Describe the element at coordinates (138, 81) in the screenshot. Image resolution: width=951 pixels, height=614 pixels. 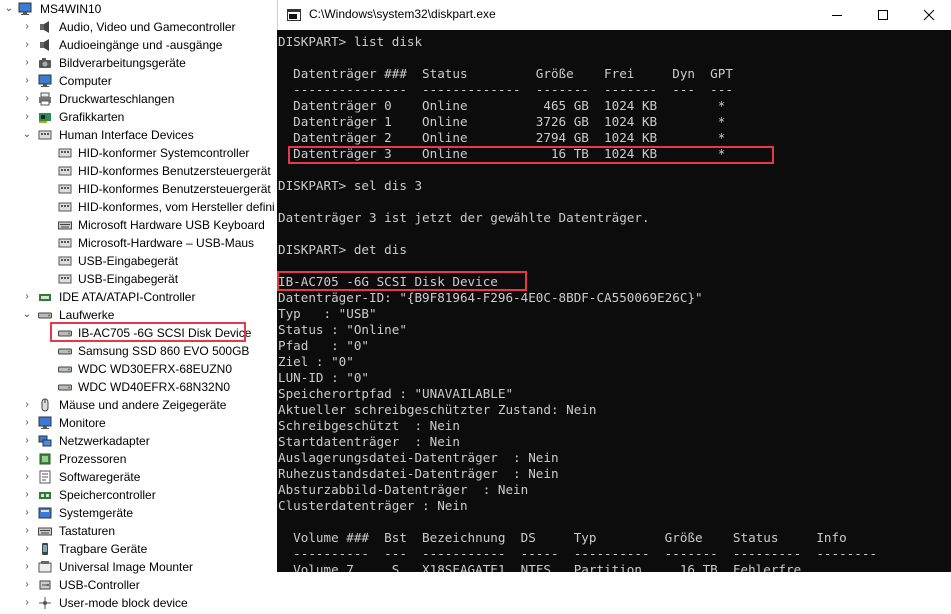
I see `tree-category: › Computer` at that location.